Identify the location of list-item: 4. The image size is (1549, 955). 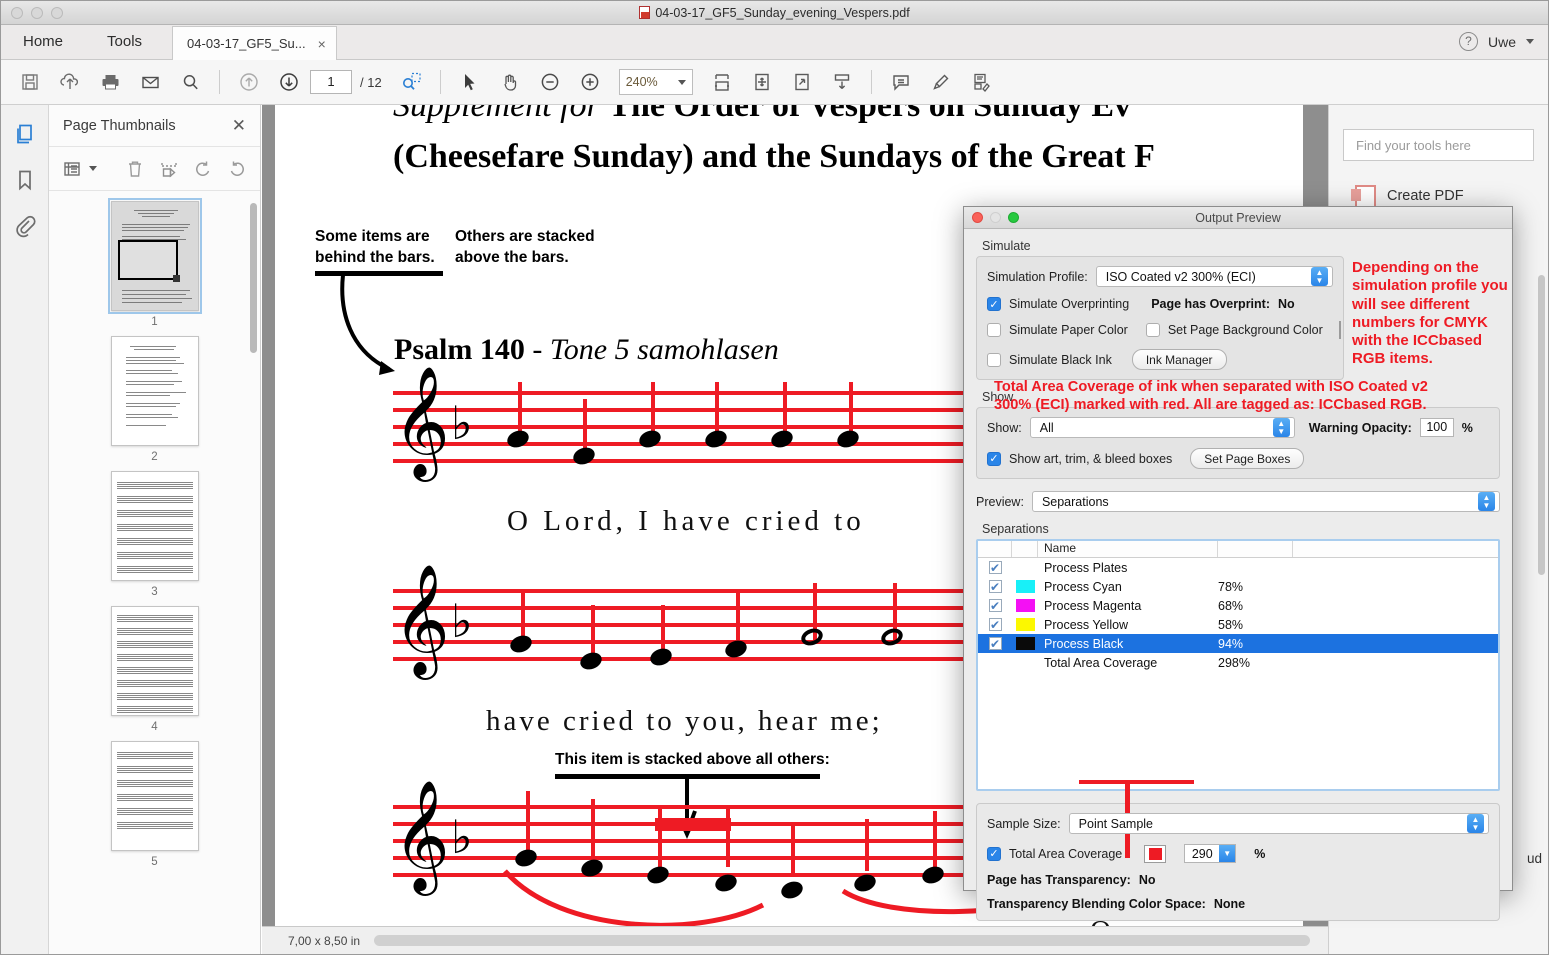
(154, 669).